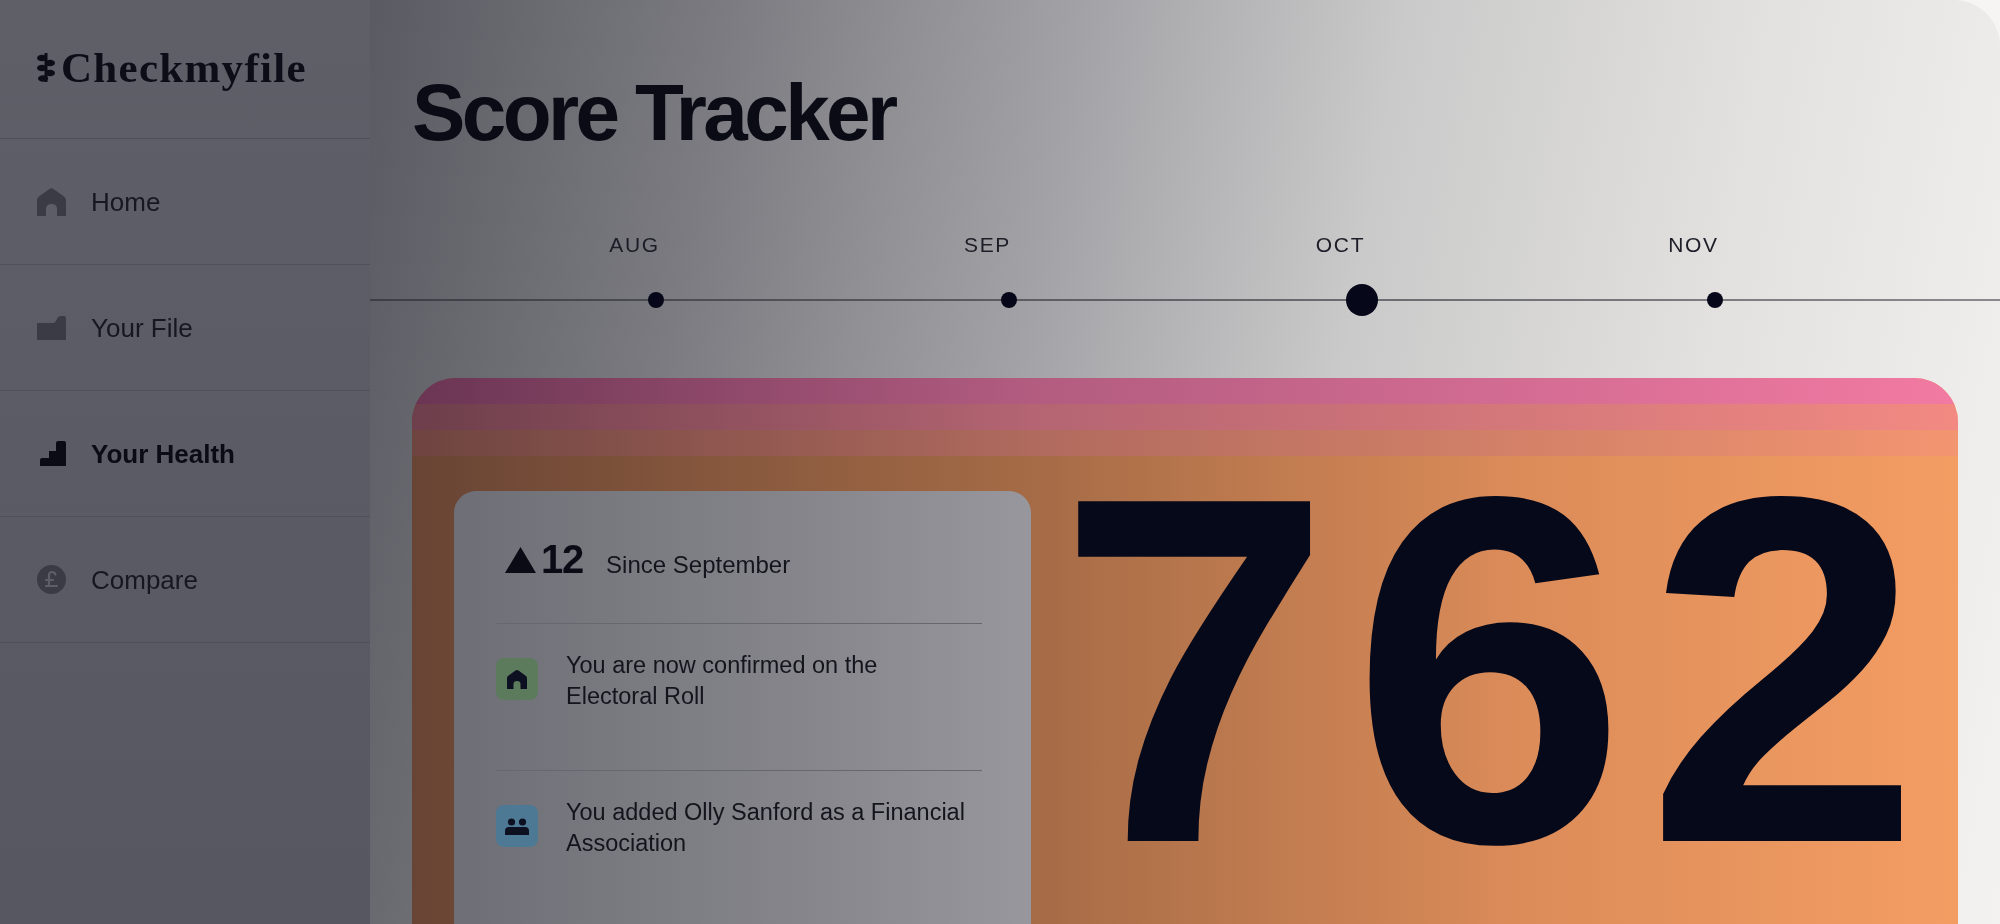 The width and height of the screenshot is (2000, 924). I want to click on event-text: You added Olly Sanford as a Financial Association, so click(766, 828).